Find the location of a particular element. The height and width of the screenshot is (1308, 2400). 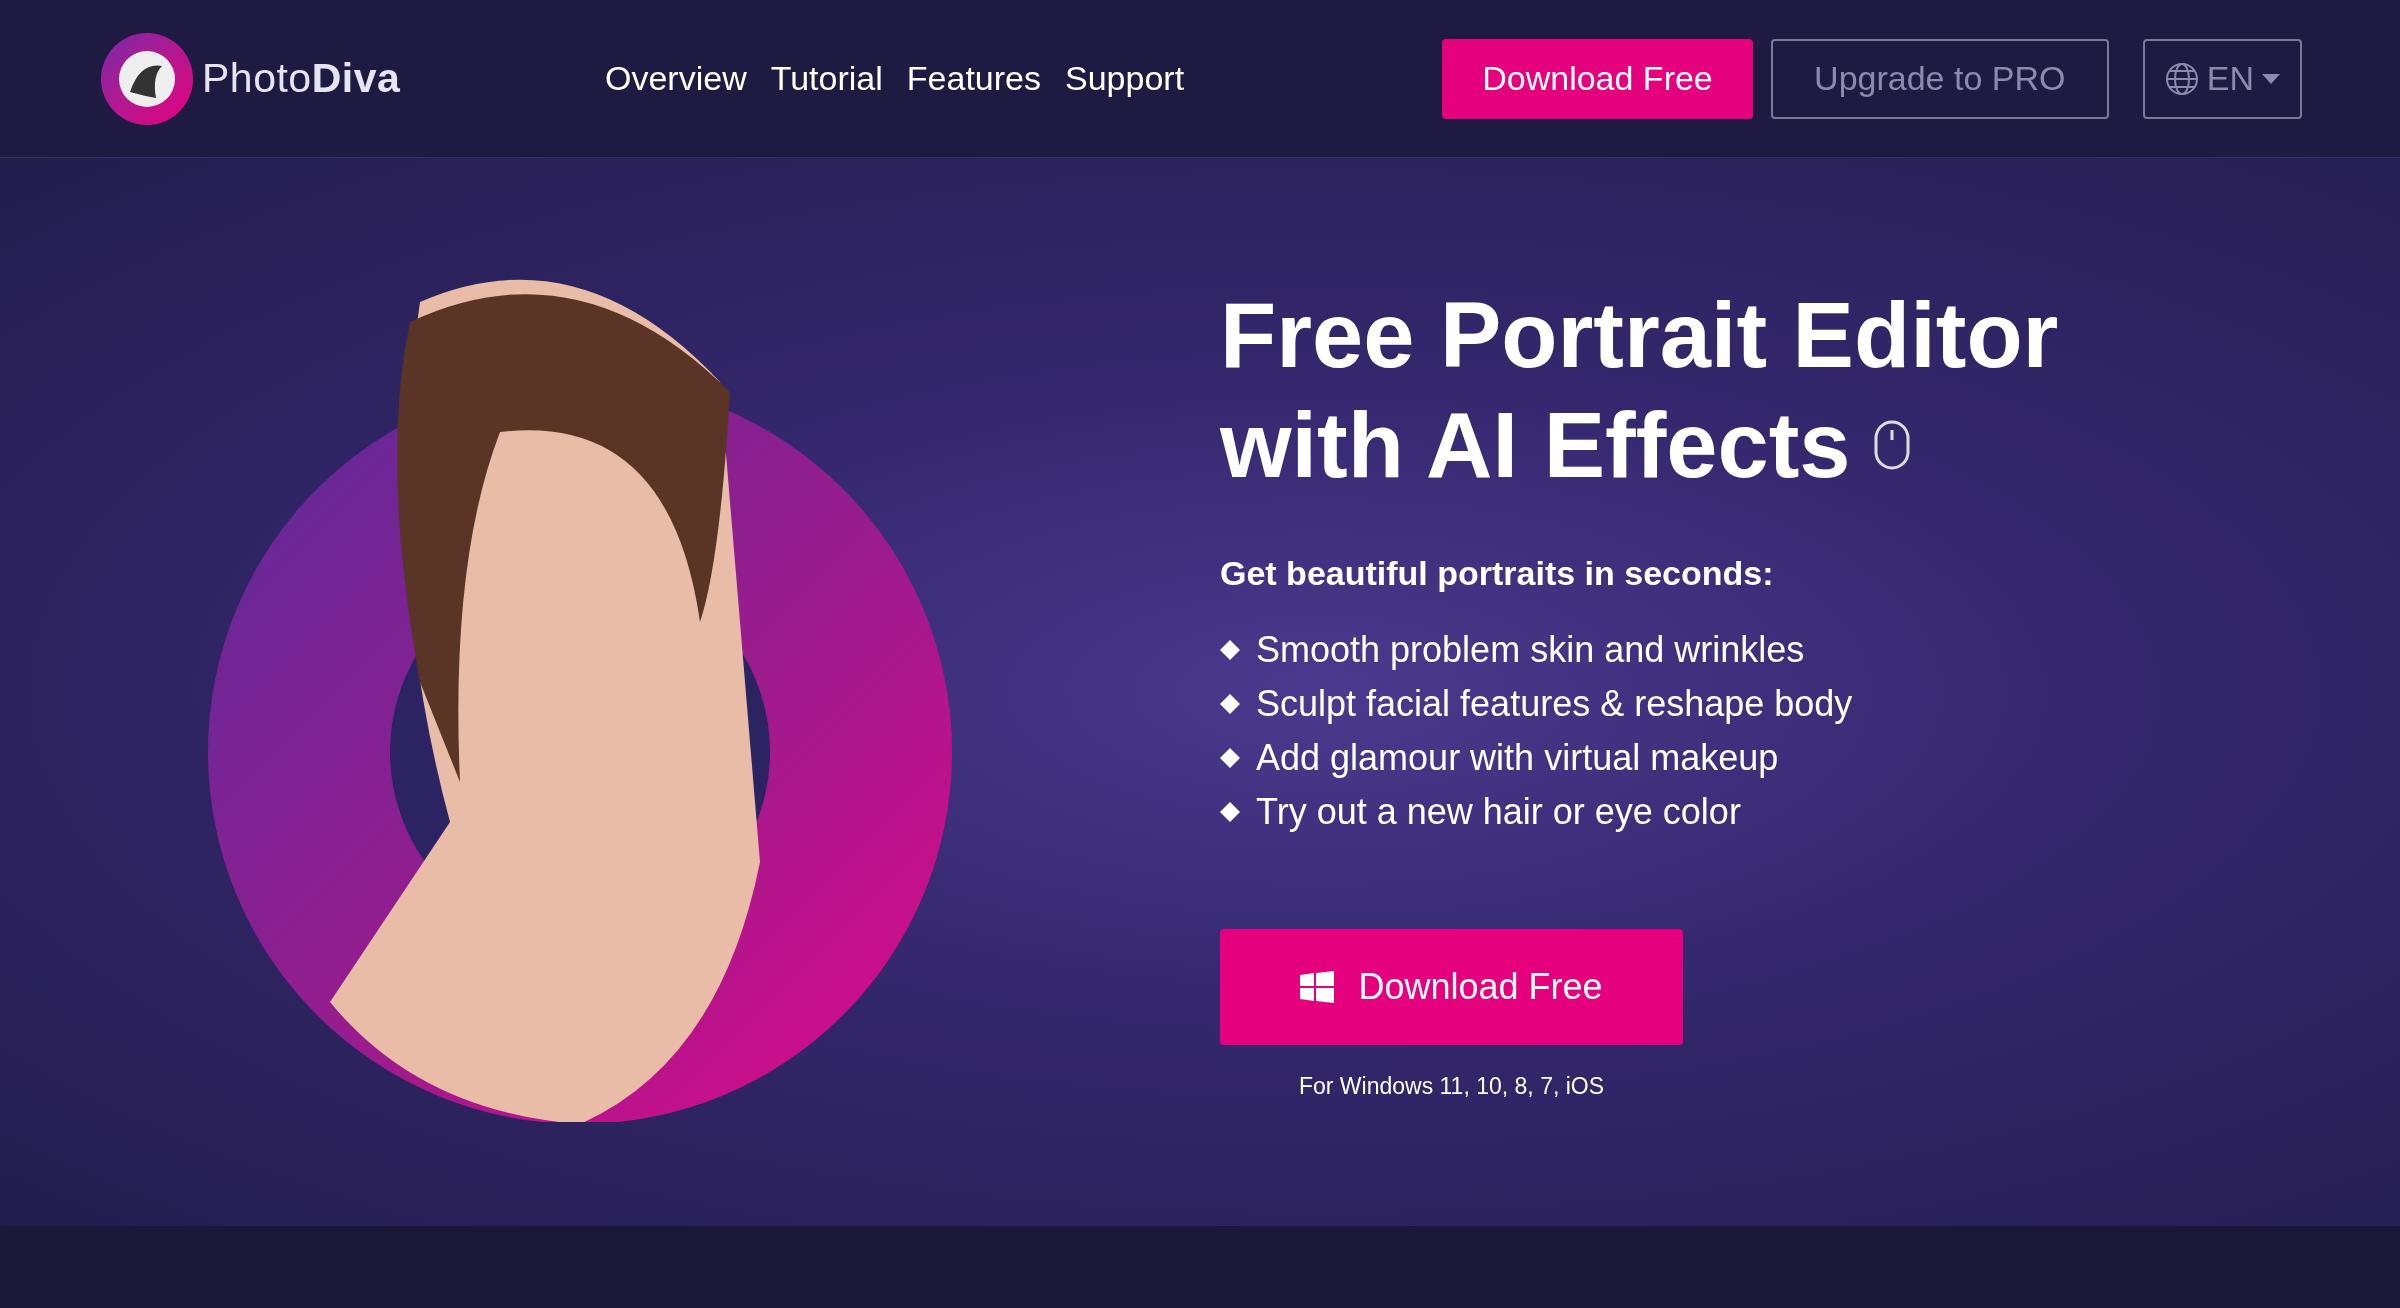

logo-text: PhotoDiva is located at coordinates (301, 78).